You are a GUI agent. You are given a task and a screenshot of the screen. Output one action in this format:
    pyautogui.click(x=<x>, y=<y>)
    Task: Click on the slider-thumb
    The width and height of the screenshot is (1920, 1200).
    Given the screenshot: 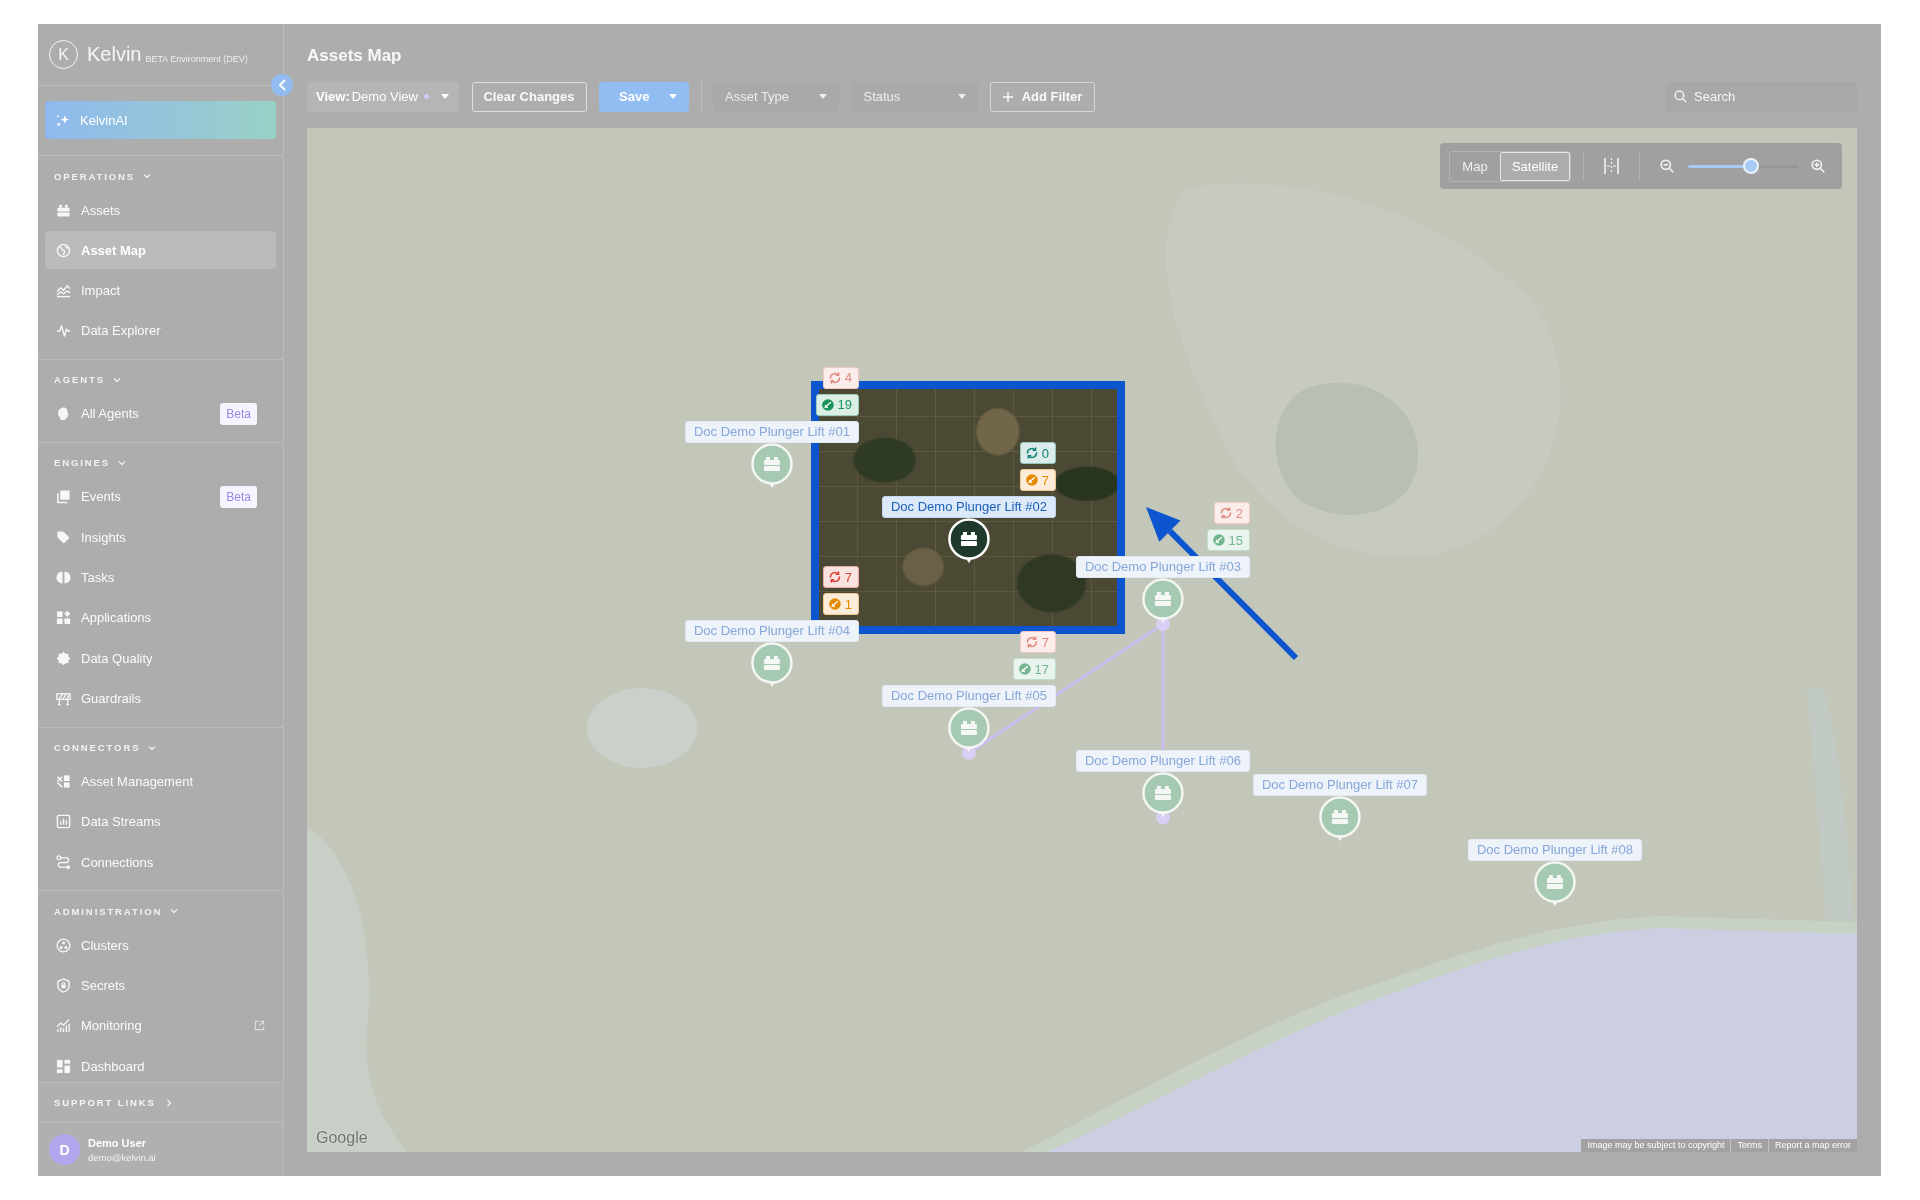 What is the action you would take?
    pyautogui.click(x=1751, y=166)
    